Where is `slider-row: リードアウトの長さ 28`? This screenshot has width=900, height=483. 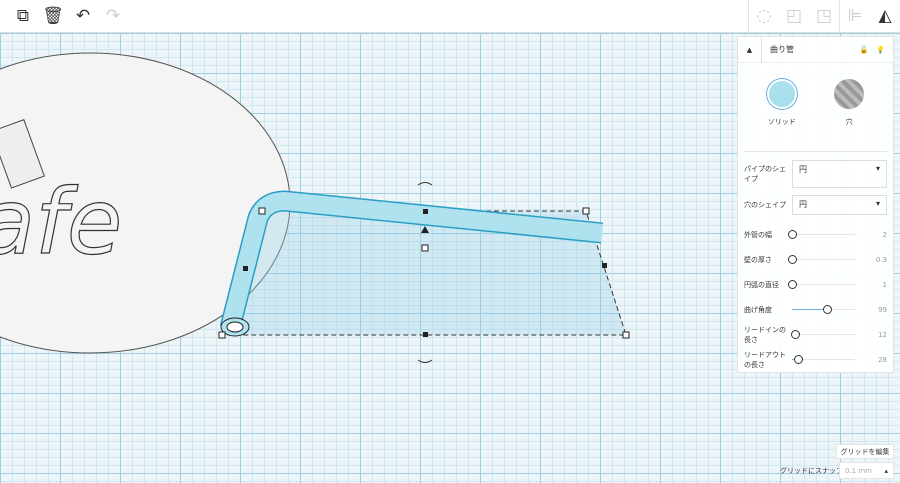
slider-row: リードアウトの長さ 28 is located at coordinates (815, 359).